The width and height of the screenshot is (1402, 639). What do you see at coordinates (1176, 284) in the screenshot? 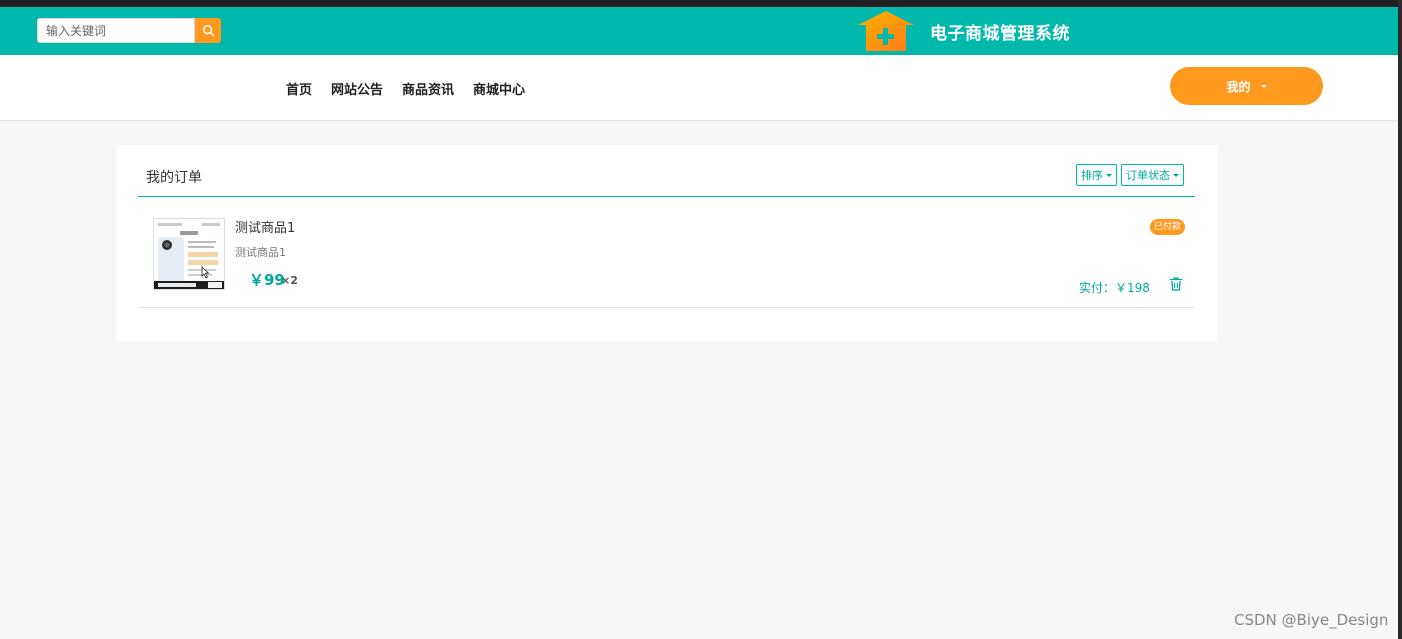
I see `trash-icon` at bounding box center [1176, 284].